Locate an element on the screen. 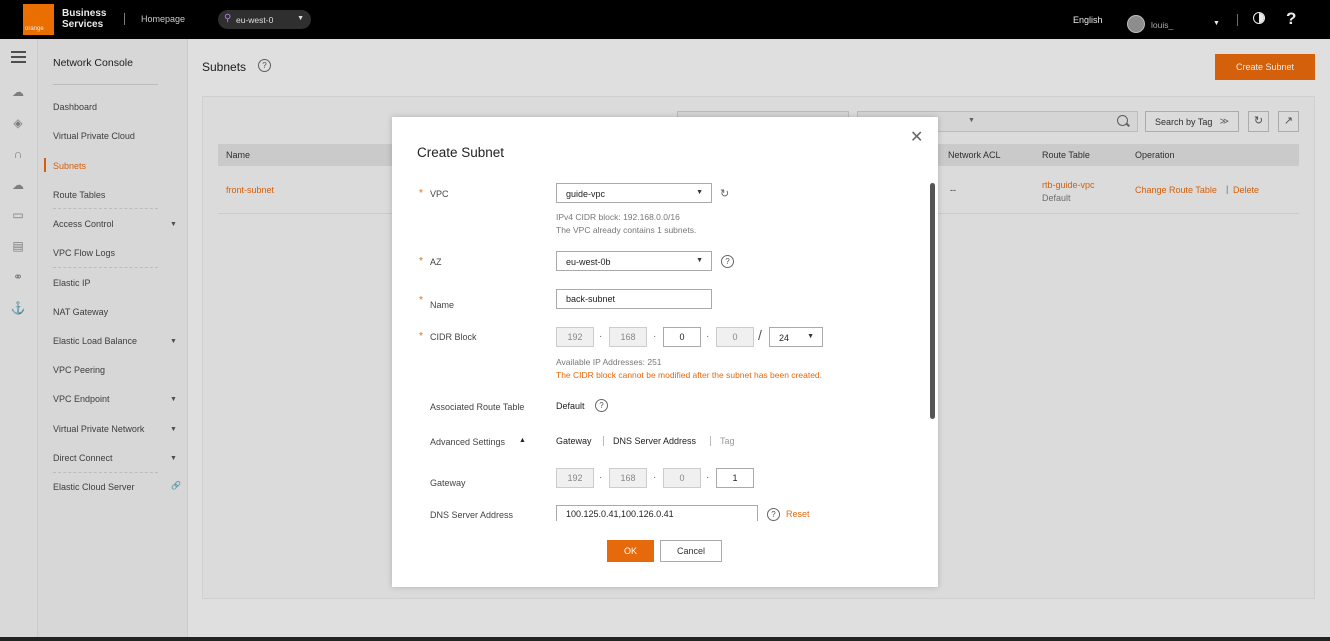 This screenshot has width=1330, height=641. vpc-select: guide-vpc ▼ is located at coordinates (634, 193).